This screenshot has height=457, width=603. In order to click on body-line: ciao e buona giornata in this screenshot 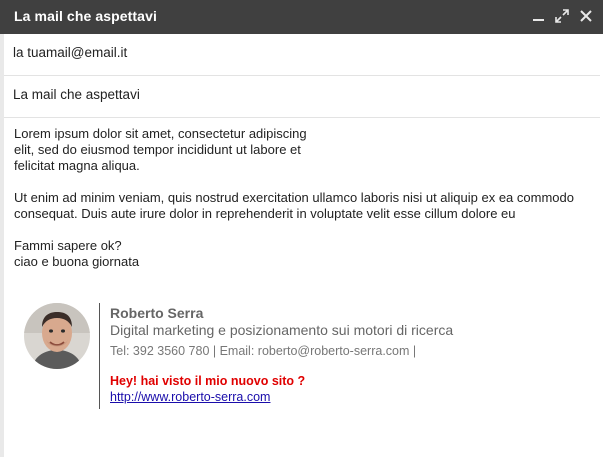, I will do `click(77, 261)`.